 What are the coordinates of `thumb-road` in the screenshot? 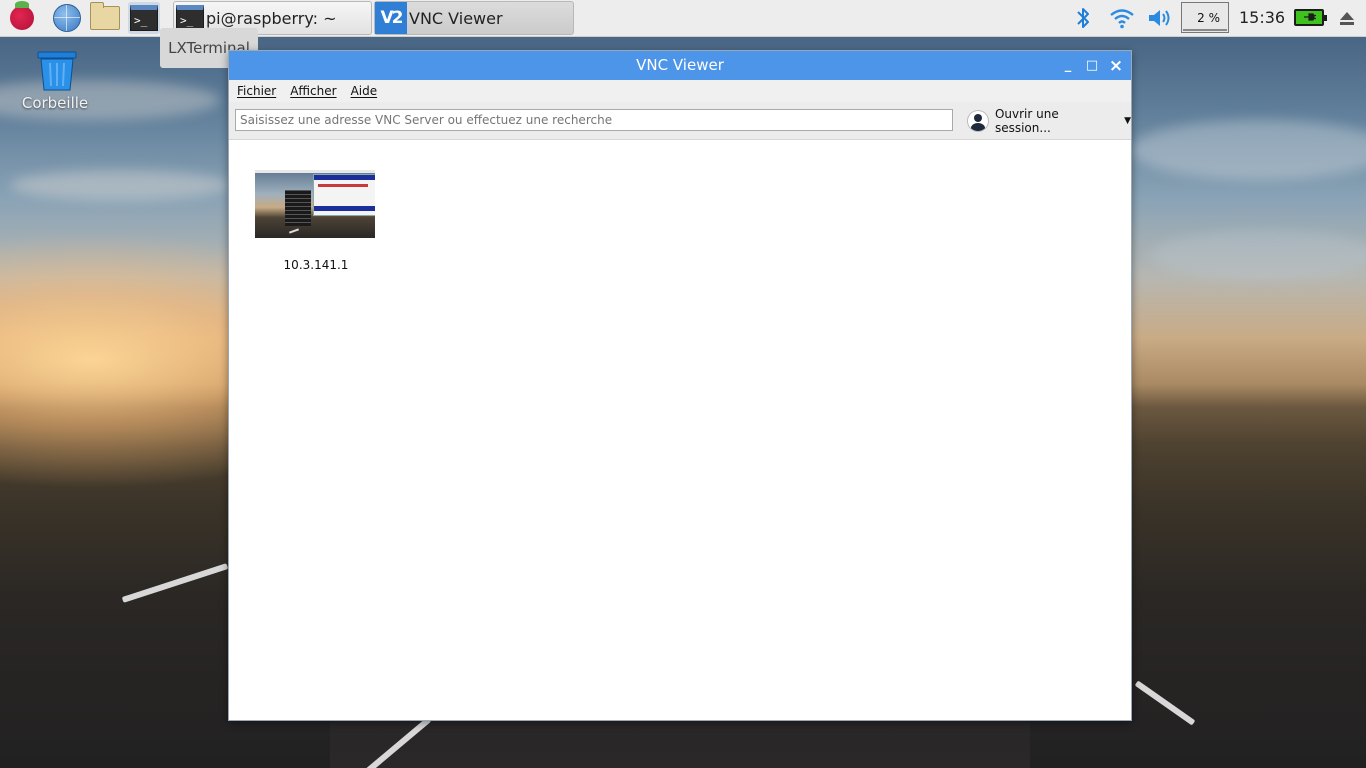 It's located at (294, 231).